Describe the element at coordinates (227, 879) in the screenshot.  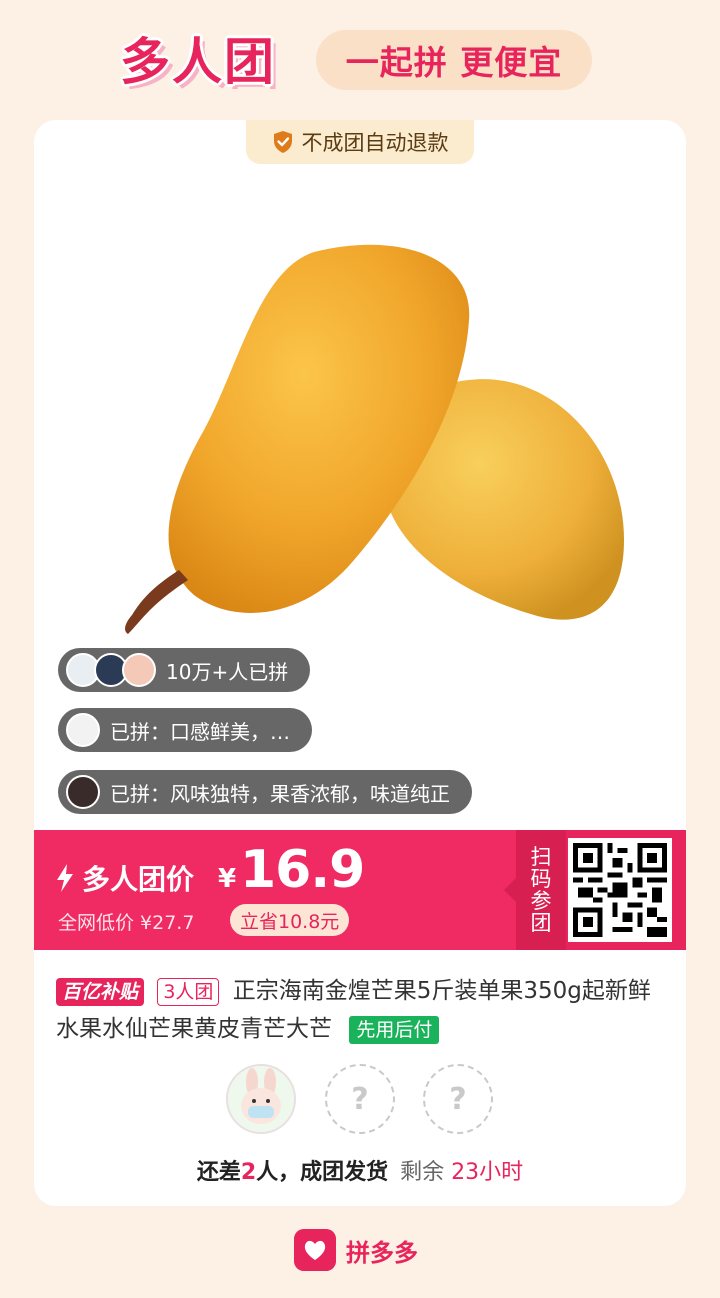
I see `currency-symbol: ¥` at that location.